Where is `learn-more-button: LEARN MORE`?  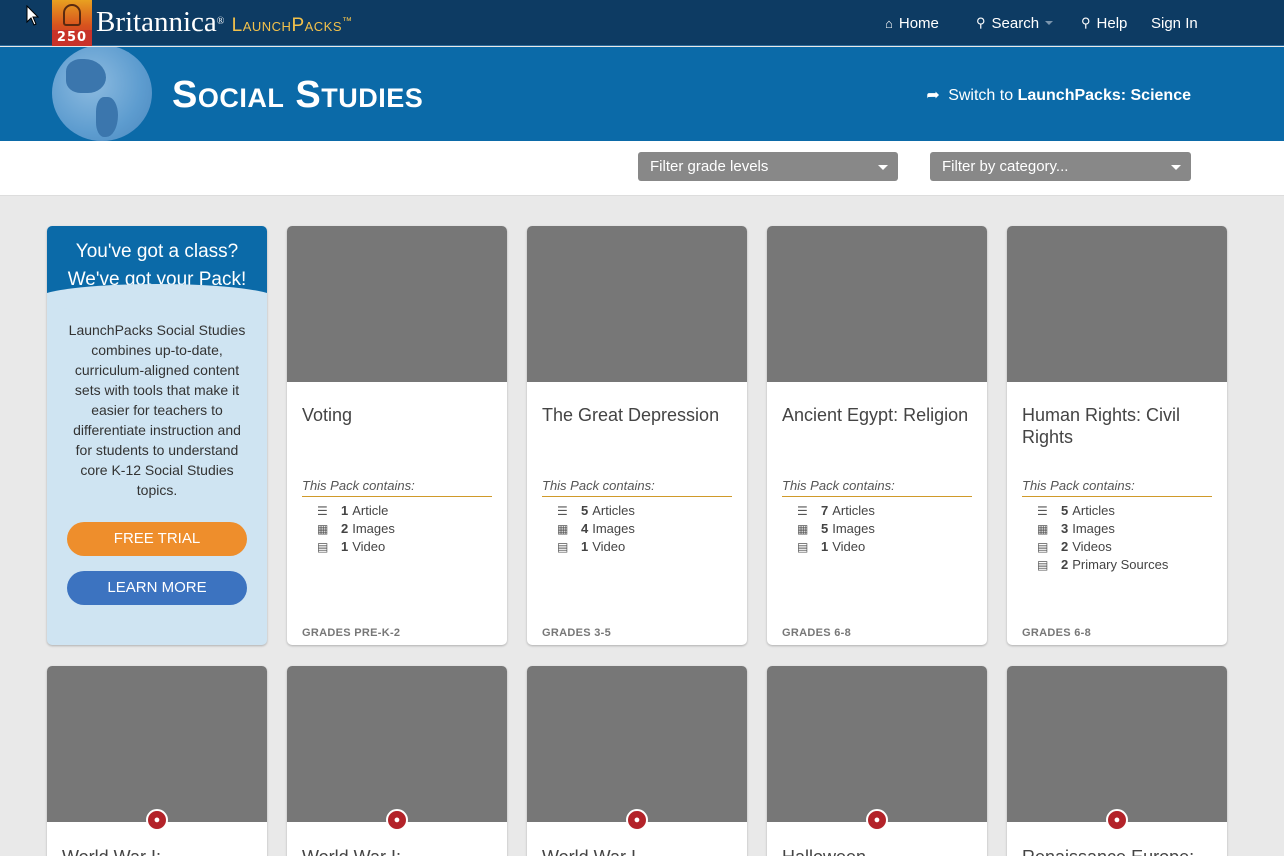 learn-more-button: LEARN MORE is located at coordinates (157, 588).